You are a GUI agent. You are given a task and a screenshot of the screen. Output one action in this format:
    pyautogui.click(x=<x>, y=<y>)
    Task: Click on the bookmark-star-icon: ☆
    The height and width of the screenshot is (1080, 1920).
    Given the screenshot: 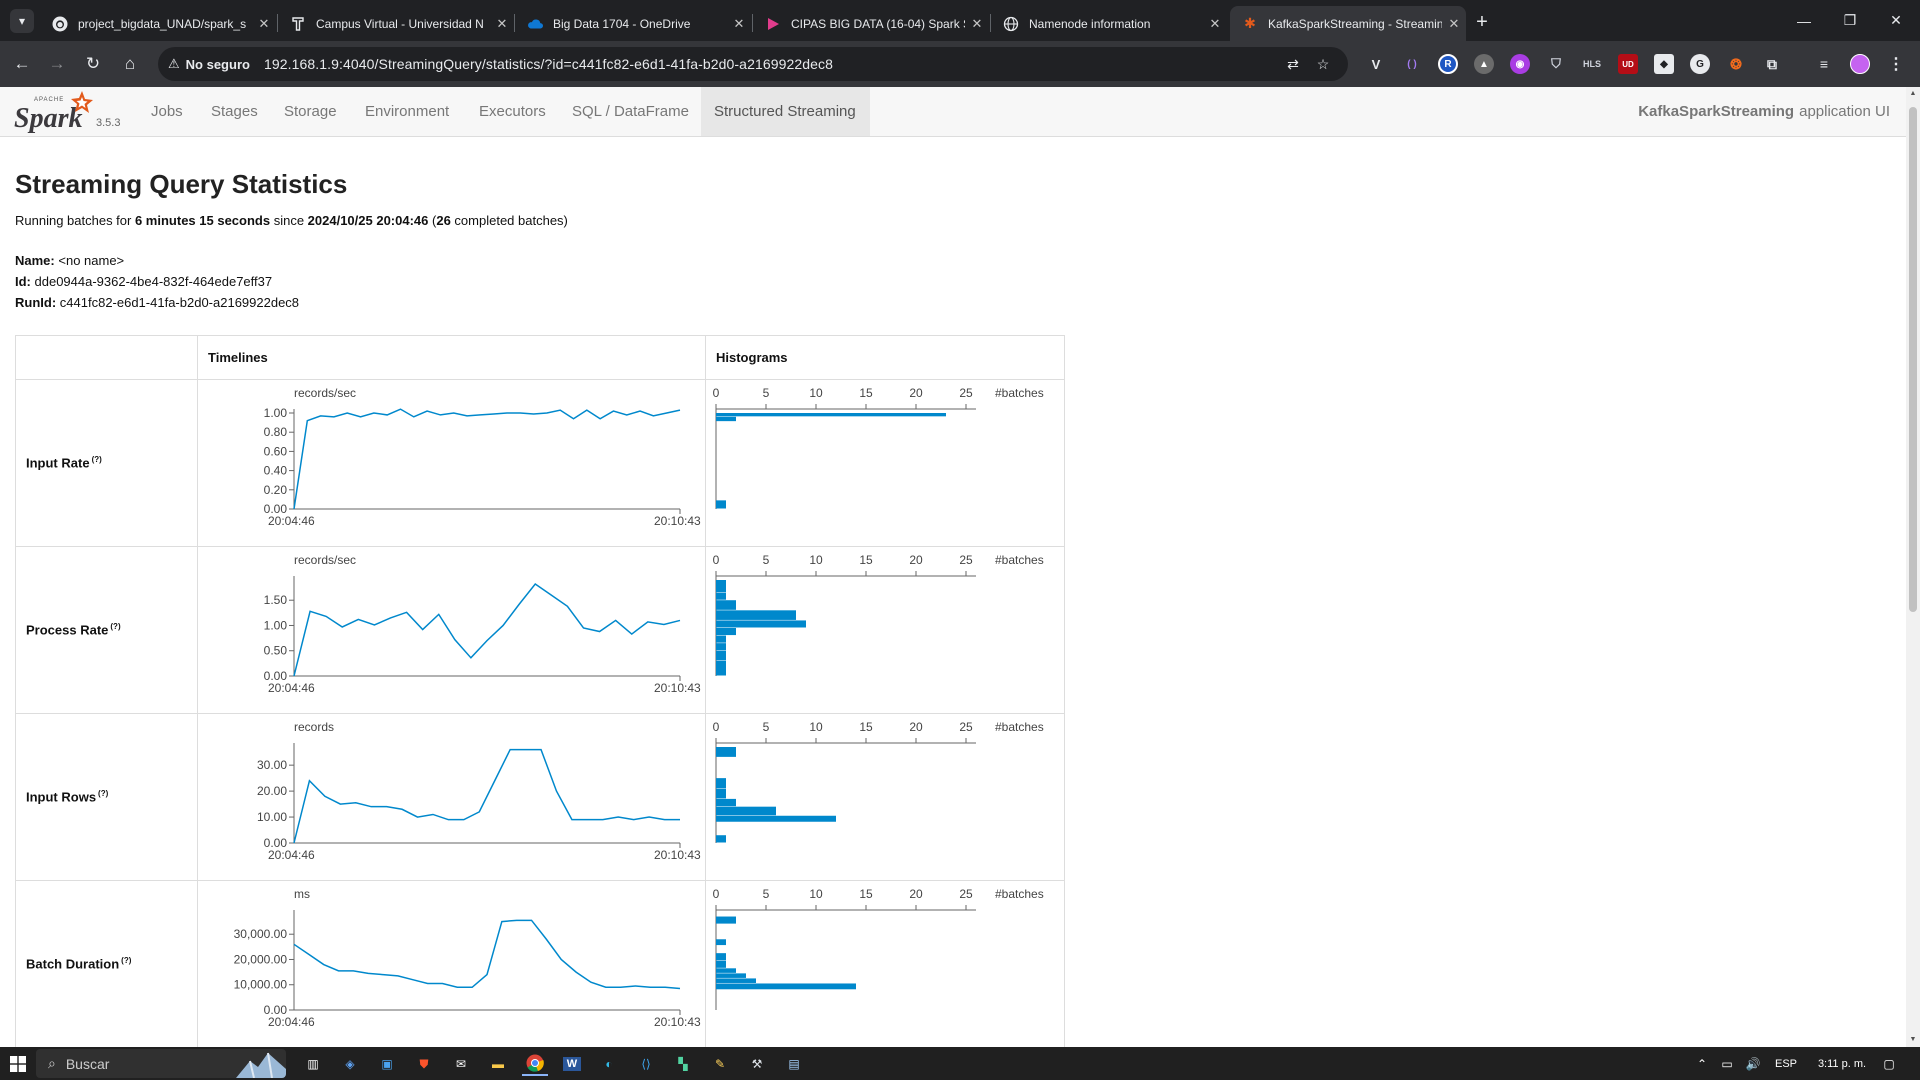 What is the action you would take?
    pyautogui.click(x=1323, y=64)
    